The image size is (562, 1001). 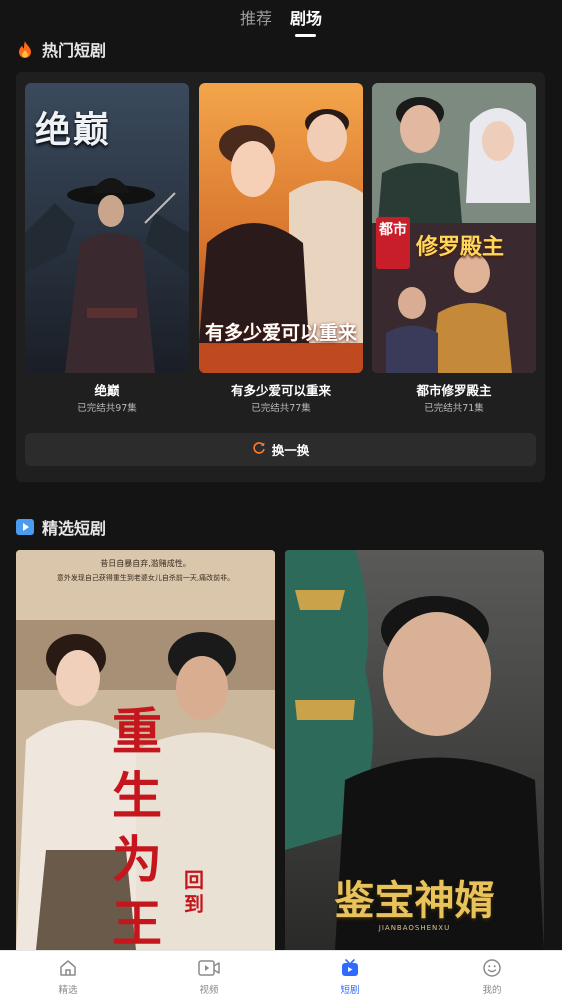 I want to click on drama-card: 绝巅 绝巅 已完结共97集, so click(x=107, y=249).